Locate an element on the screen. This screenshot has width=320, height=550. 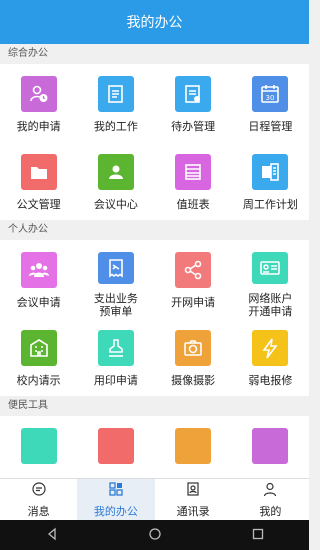
back-icon is located at coordinates (52, 535).